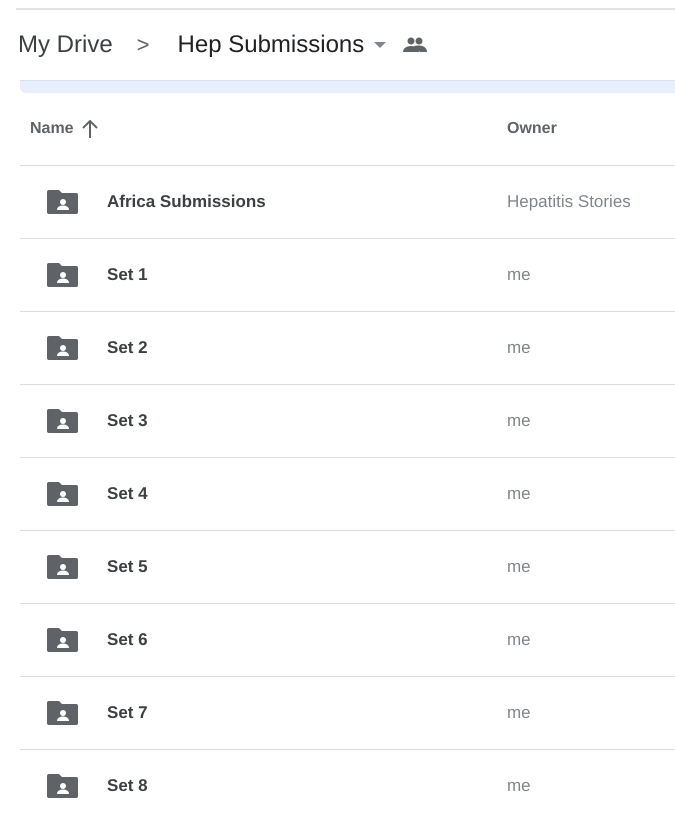 Image resolution: width=675 pixels, height=819 pixels. I want to click on owner-cell: Hepatitis Stories, so click(569, 202).